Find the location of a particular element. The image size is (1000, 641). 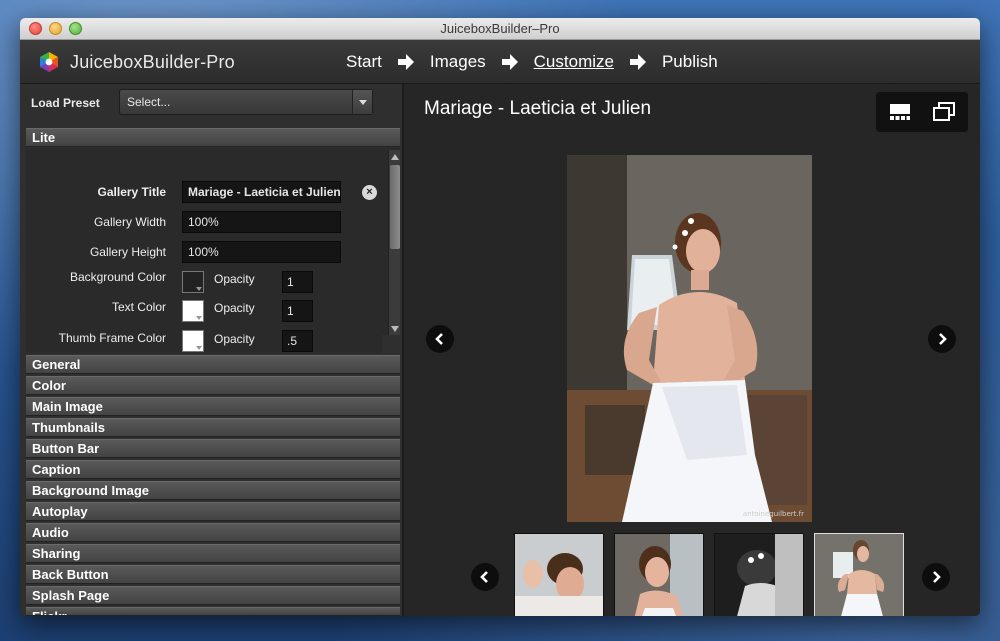

section-header-lite: Lite is located at coordinates (213, 137).